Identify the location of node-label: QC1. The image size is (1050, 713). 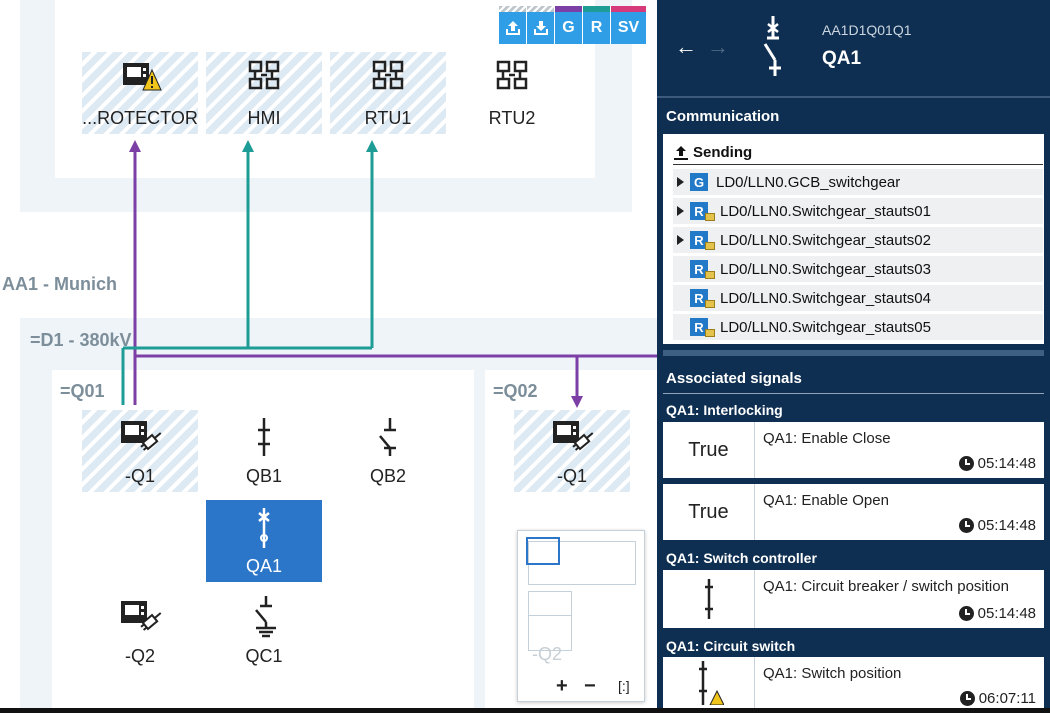
(264, 656).